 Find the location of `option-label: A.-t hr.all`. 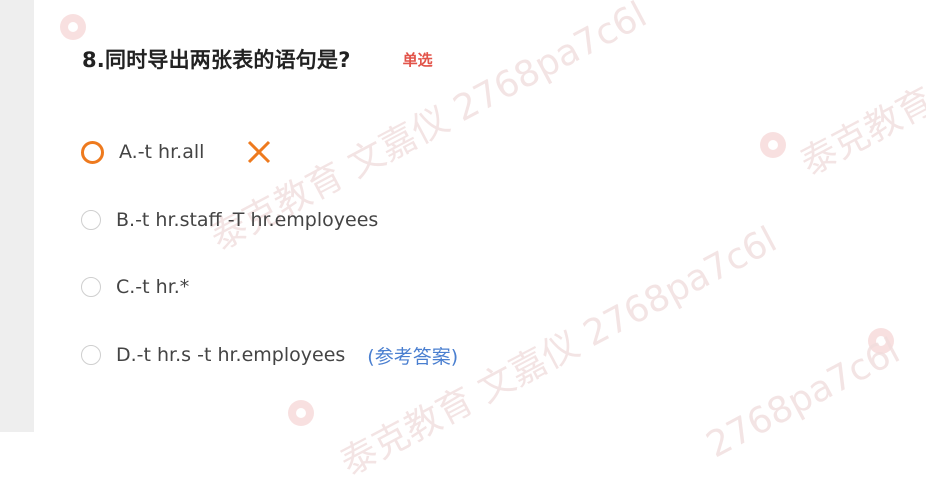

option-label: A.-t hr.all is located at coordinates (162, 152).